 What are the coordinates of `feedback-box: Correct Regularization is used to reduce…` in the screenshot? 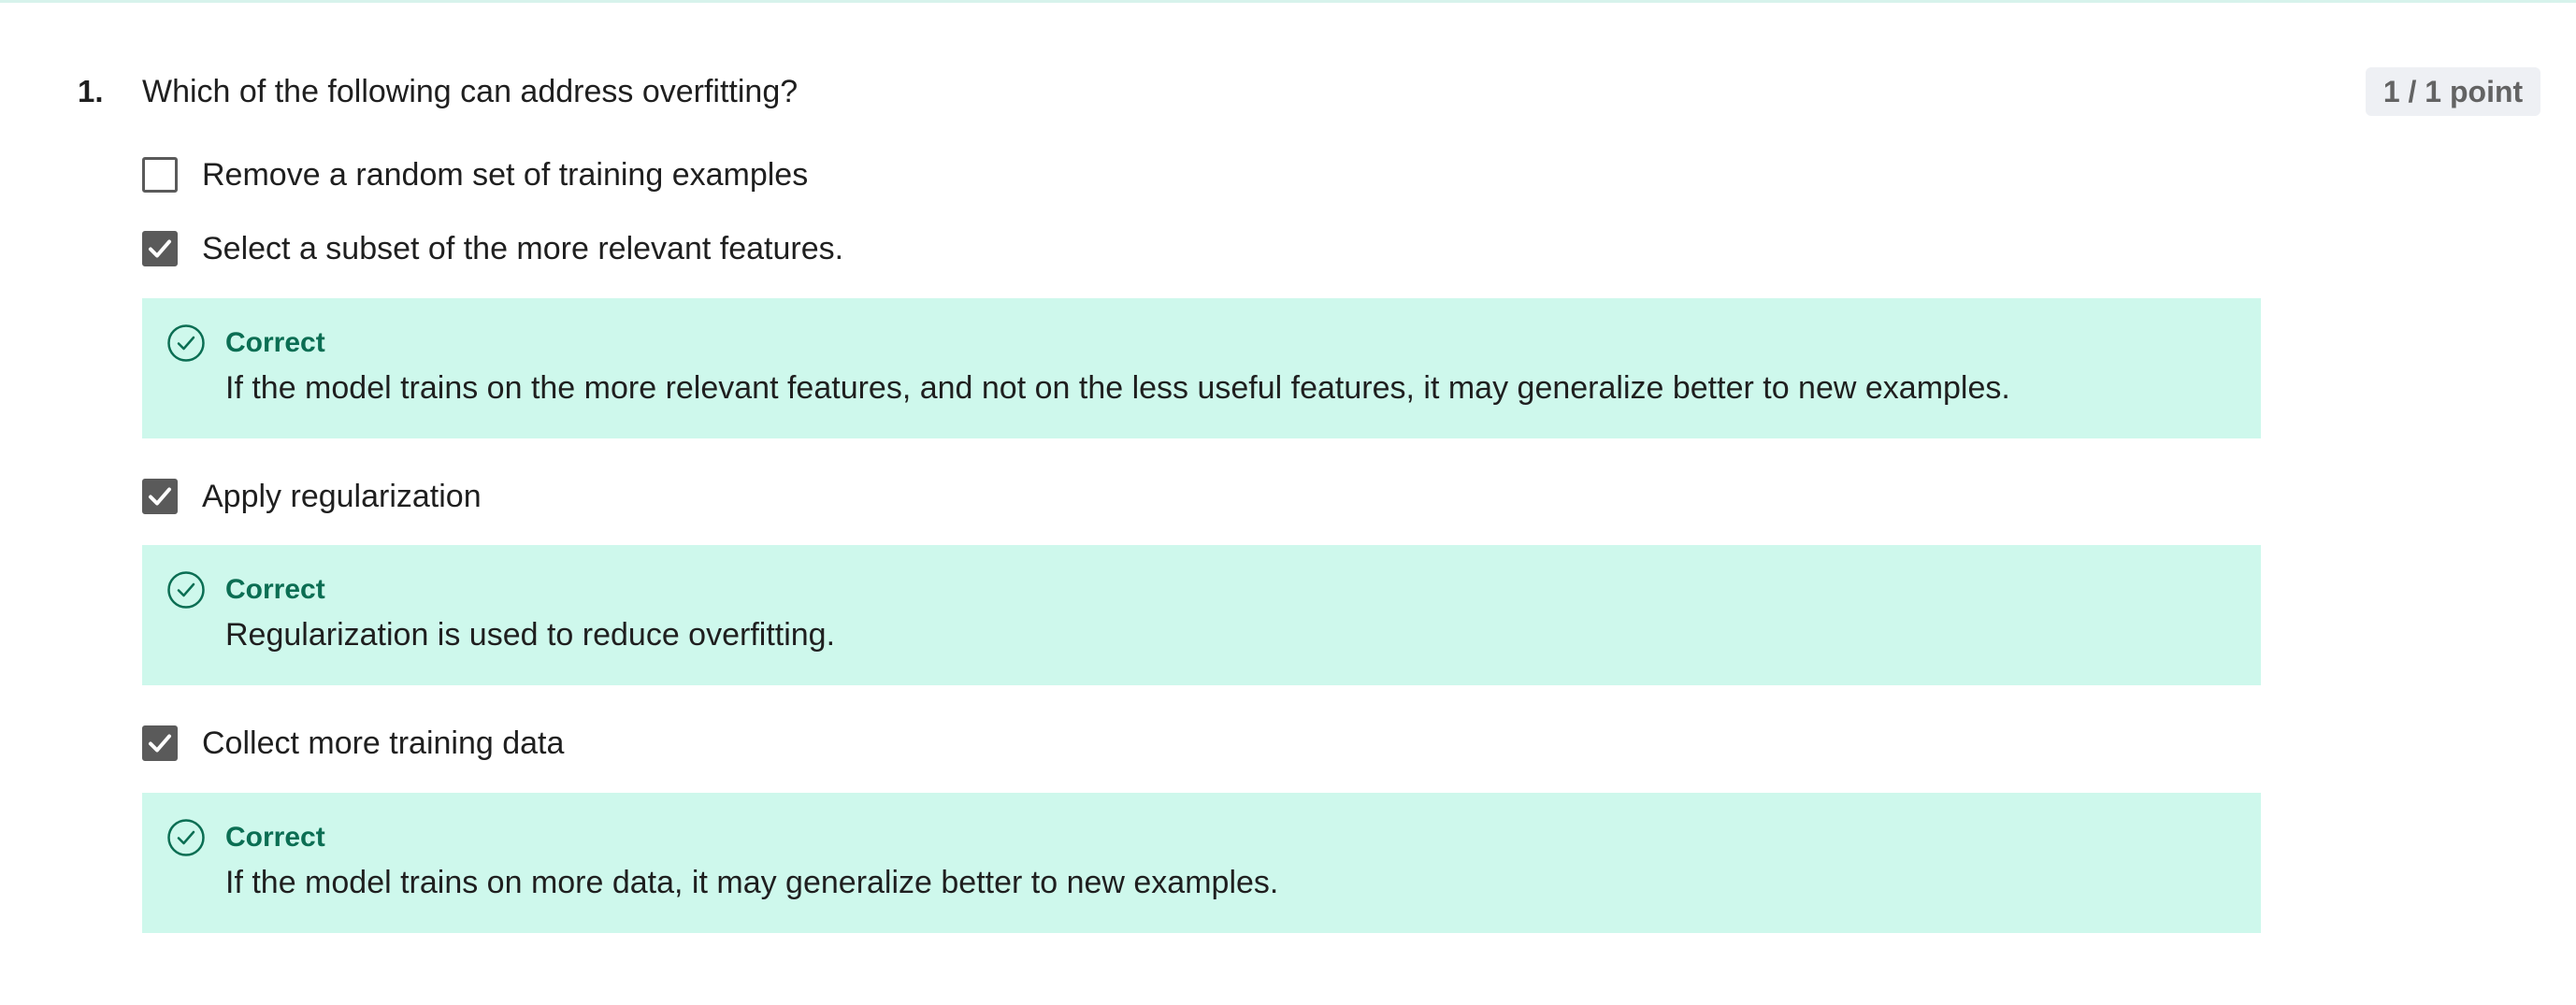 It's located at (1202, 615).